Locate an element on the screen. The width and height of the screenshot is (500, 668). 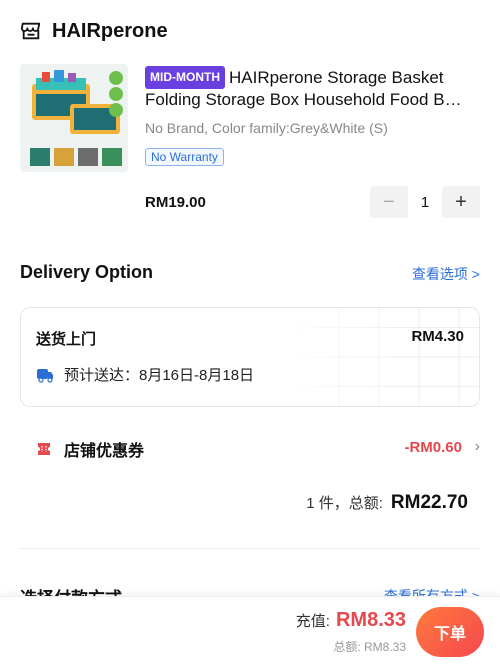
voucher-value: -RM0.60 is located at coordinates (433, 447).